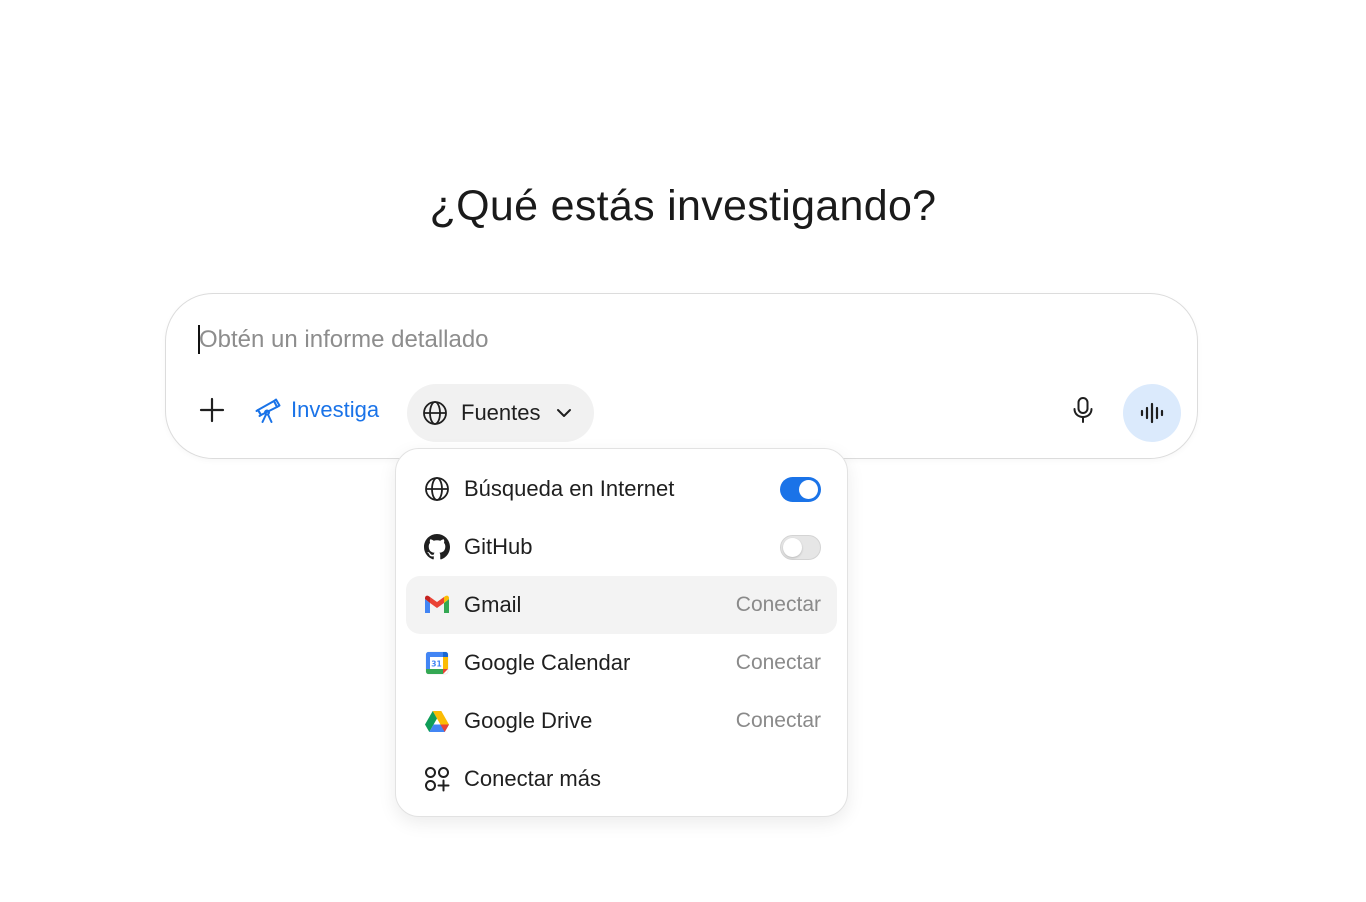 The height and width of the screenshot is (902, 1366). Describe the element at coordinates (778, 605) in the screenshot. I see `gmail-connect-button: Conectar` at that location.